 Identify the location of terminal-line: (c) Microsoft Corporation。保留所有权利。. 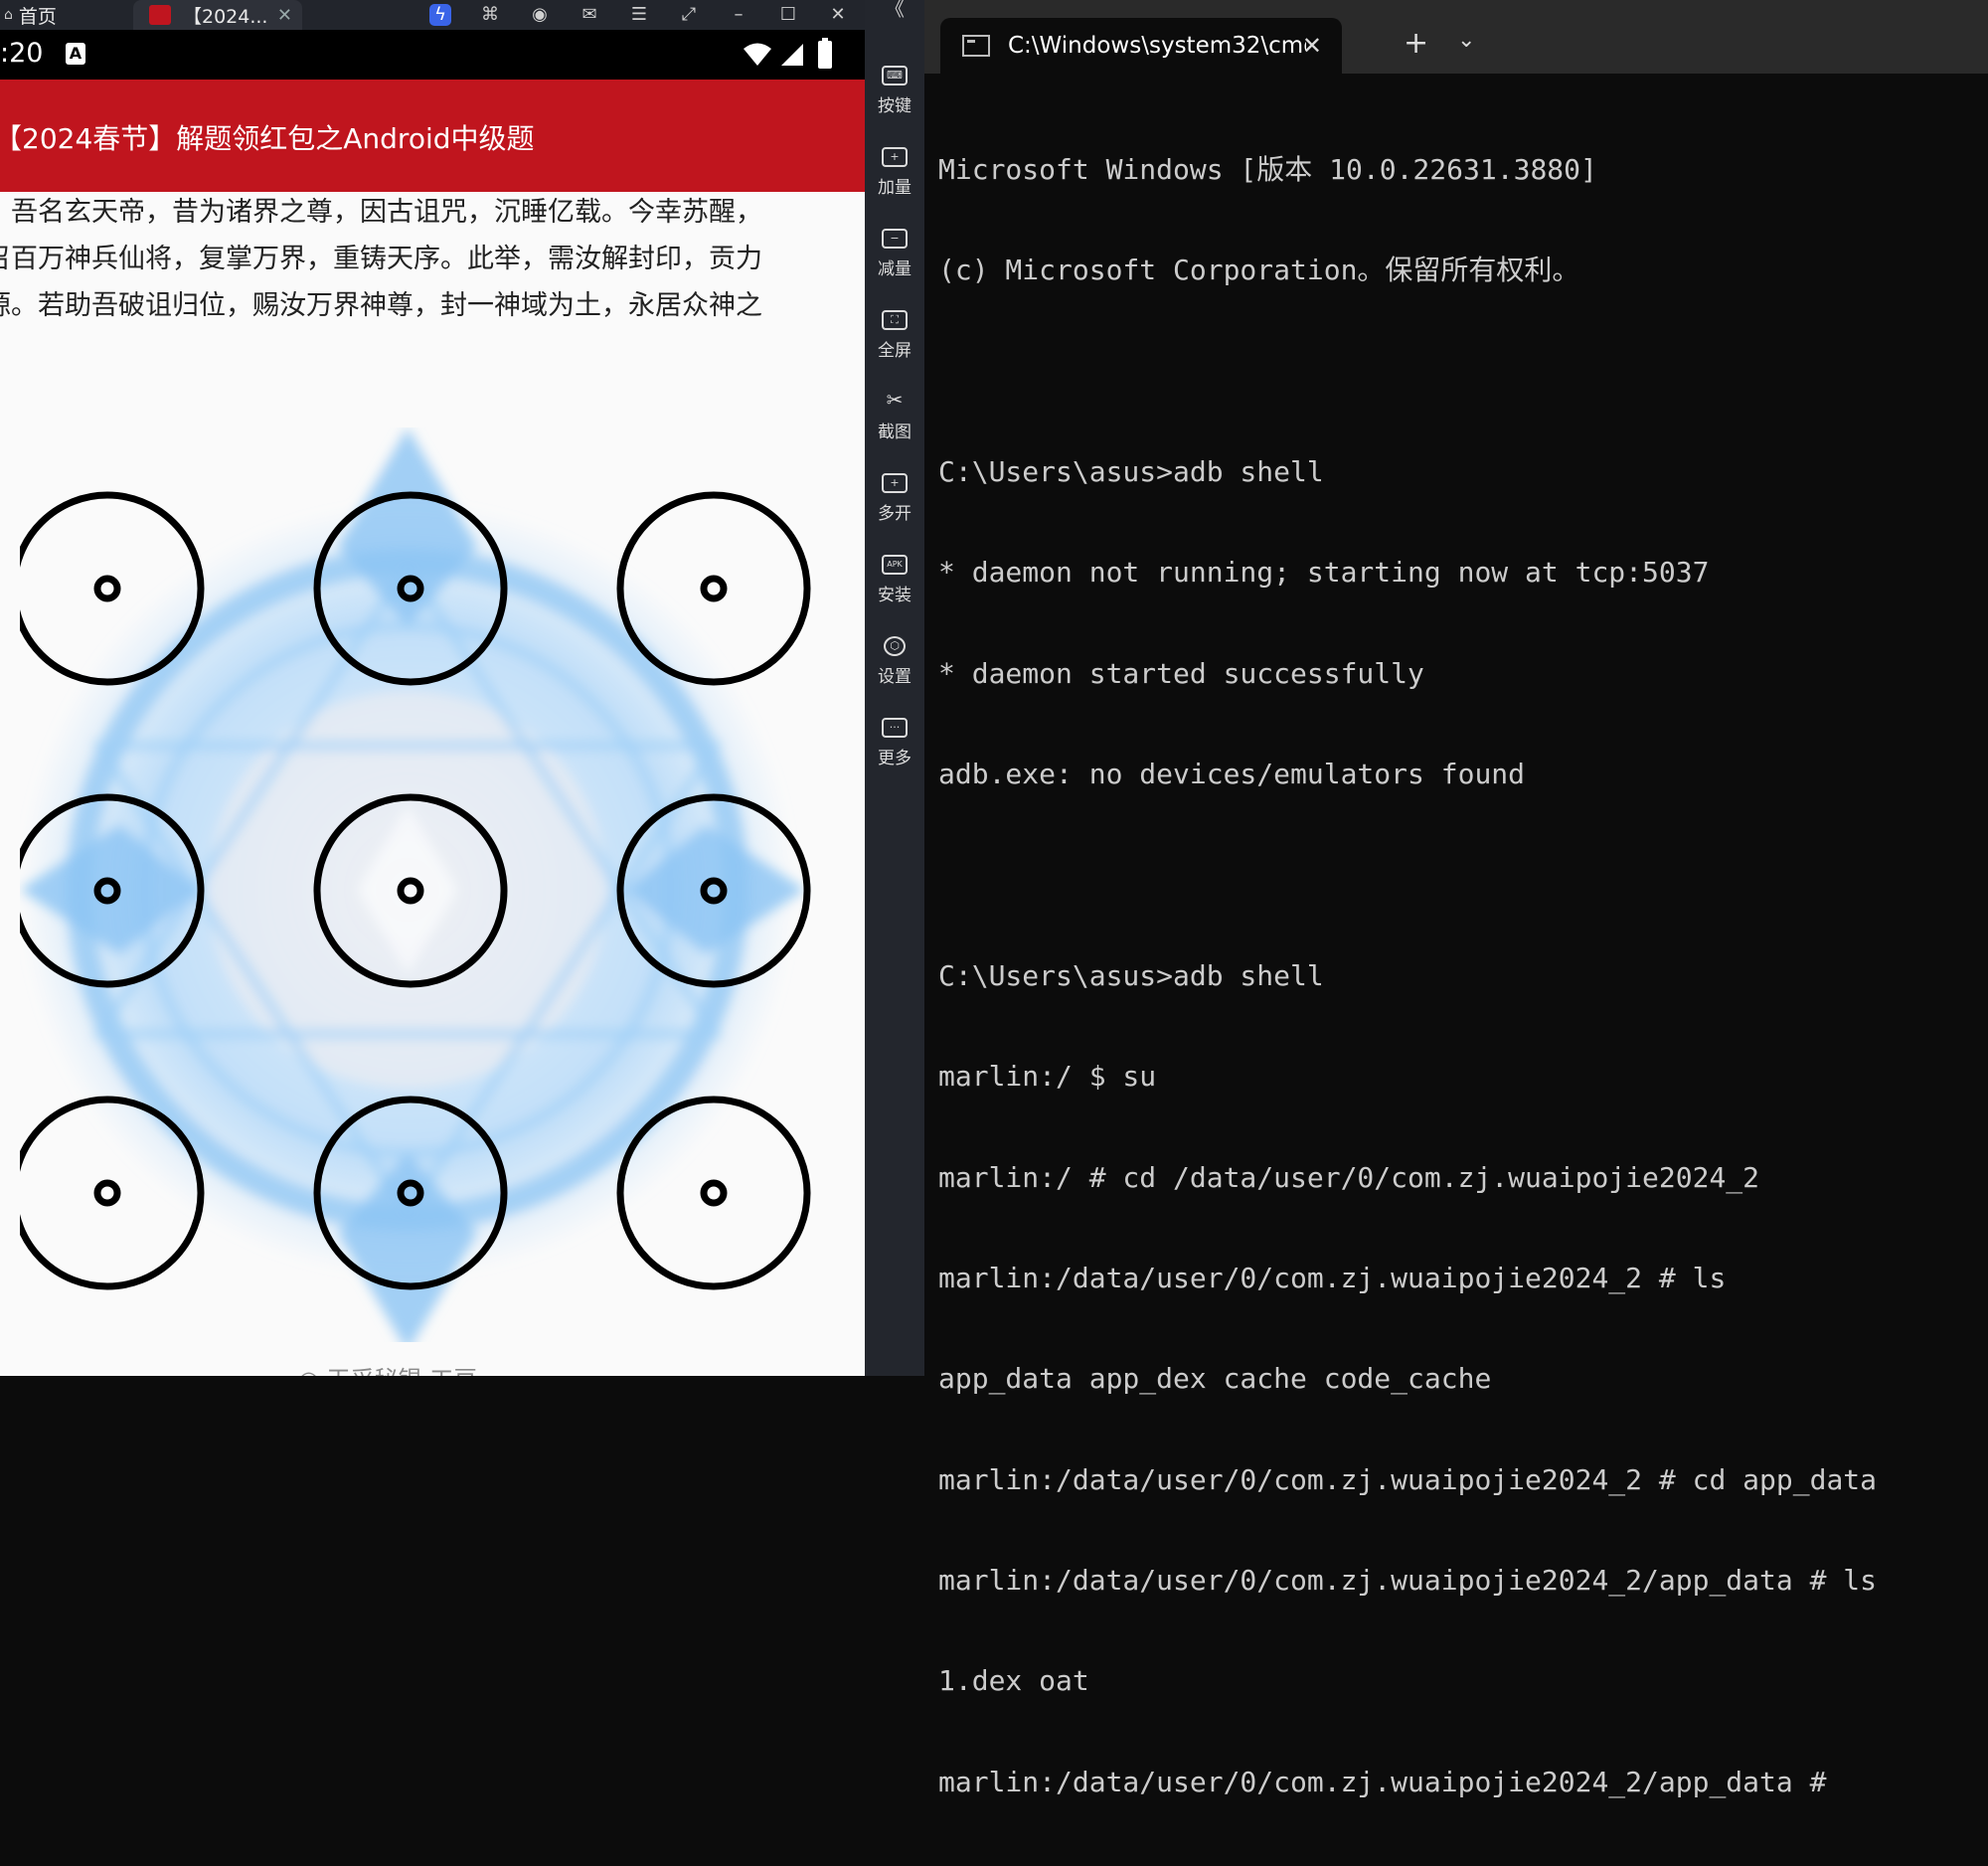
(1259, 269).